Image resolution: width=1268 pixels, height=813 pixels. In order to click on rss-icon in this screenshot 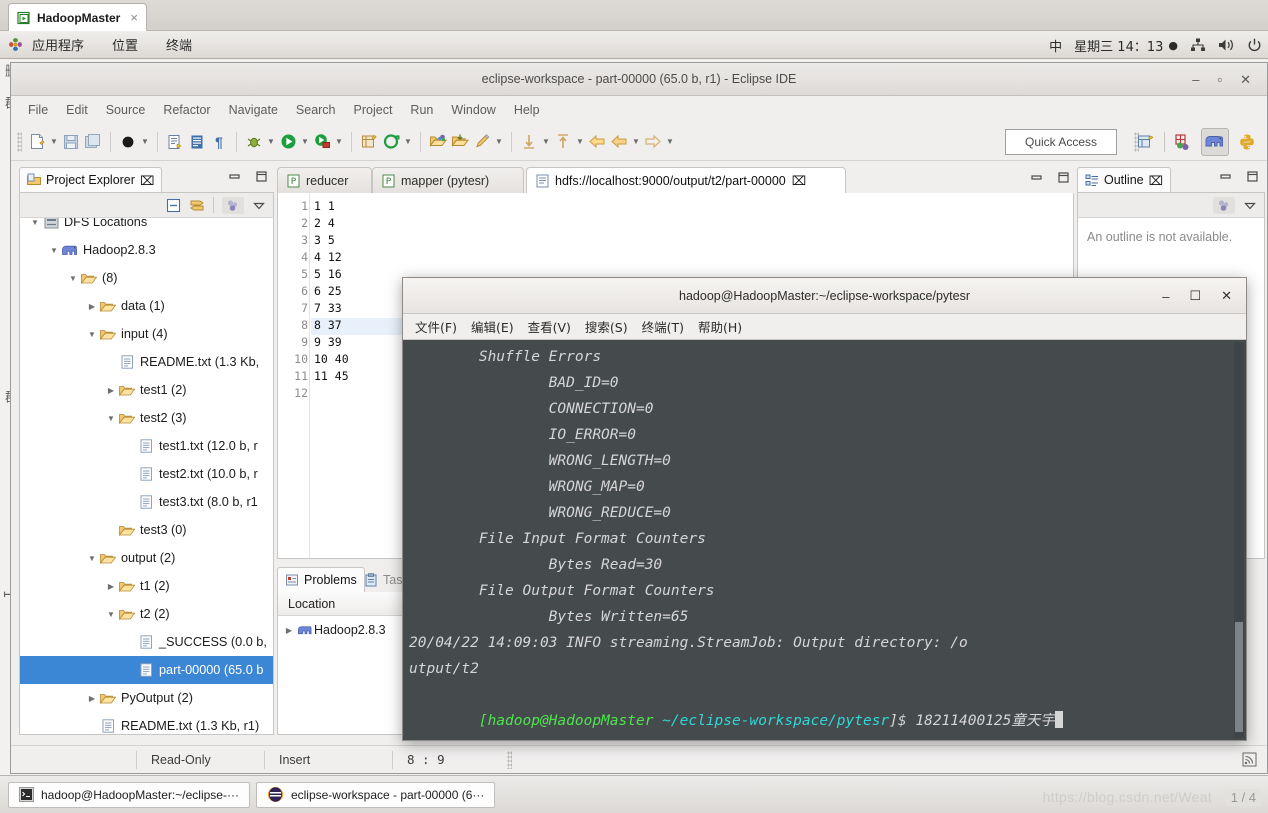, I will do `click(1254, 759)`.